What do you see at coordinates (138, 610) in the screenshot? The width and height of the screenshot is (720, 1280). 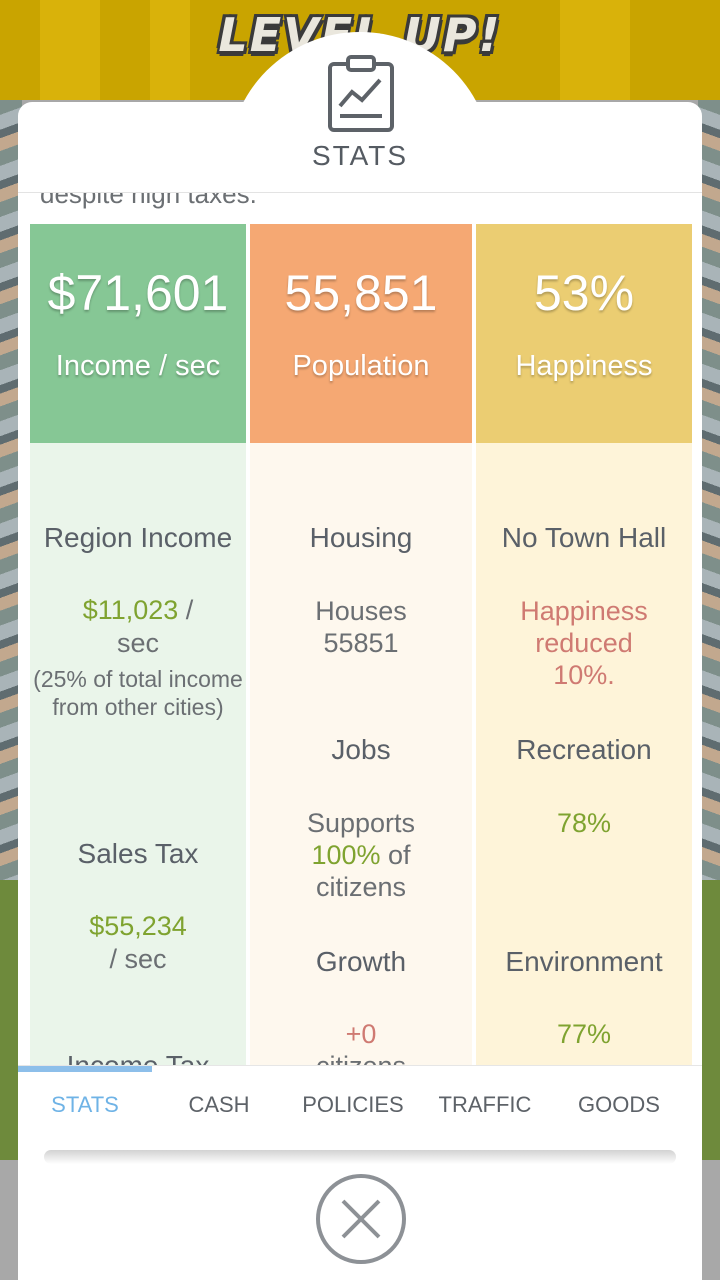 I see `region-income-value: $11,023 /` at bounding box center [138, 610].